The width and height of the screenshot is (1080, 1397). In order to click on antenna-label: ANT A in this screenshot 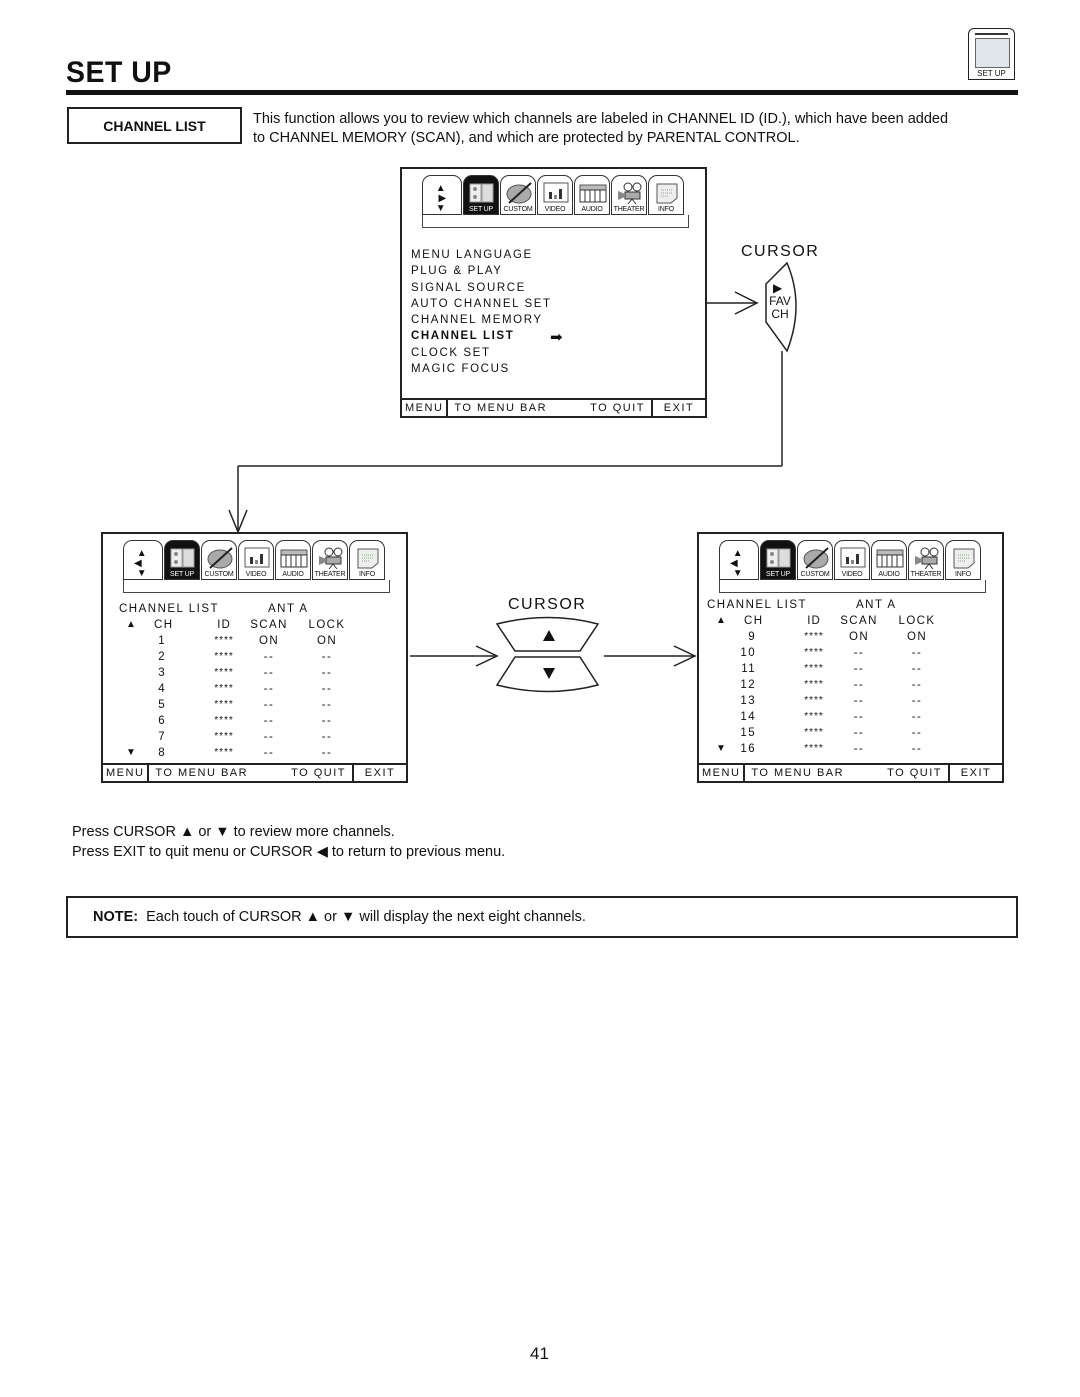, I will do `click(288, 609)`.